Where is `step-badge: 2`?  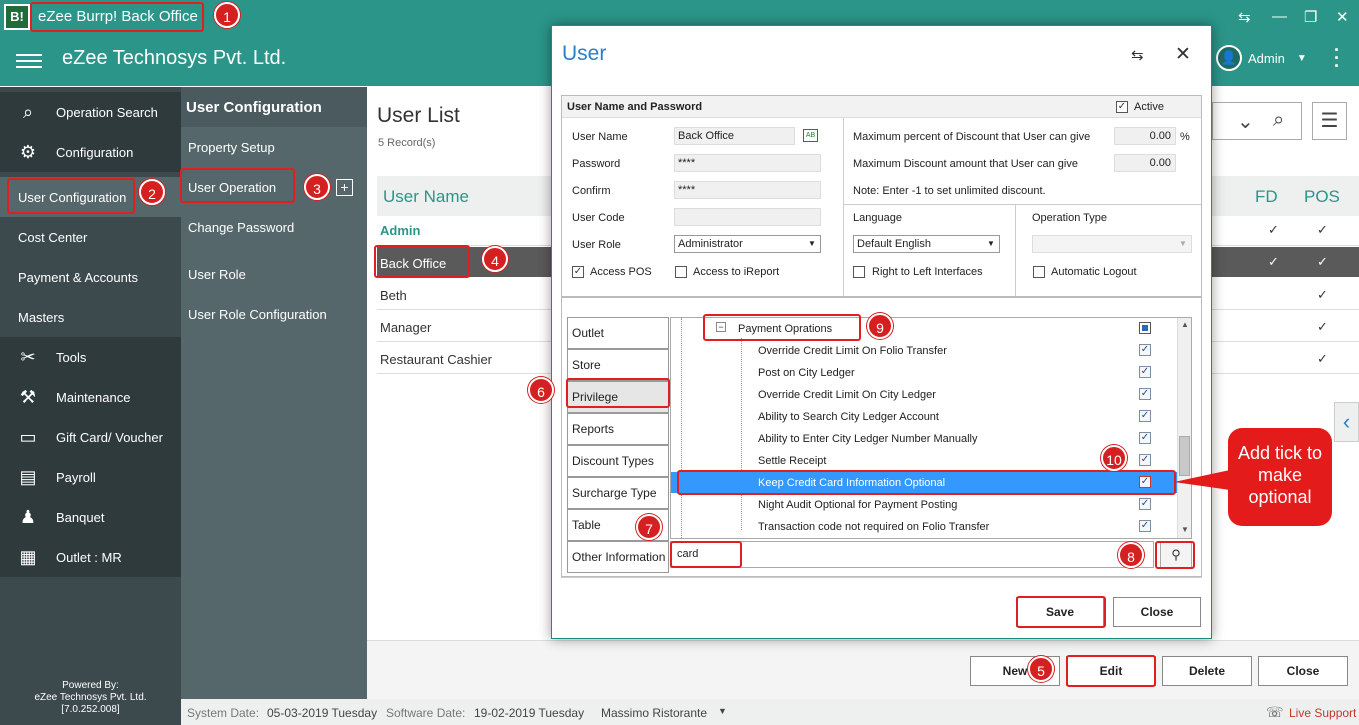
step-badge: 2 is located at coordinates (152, 192).